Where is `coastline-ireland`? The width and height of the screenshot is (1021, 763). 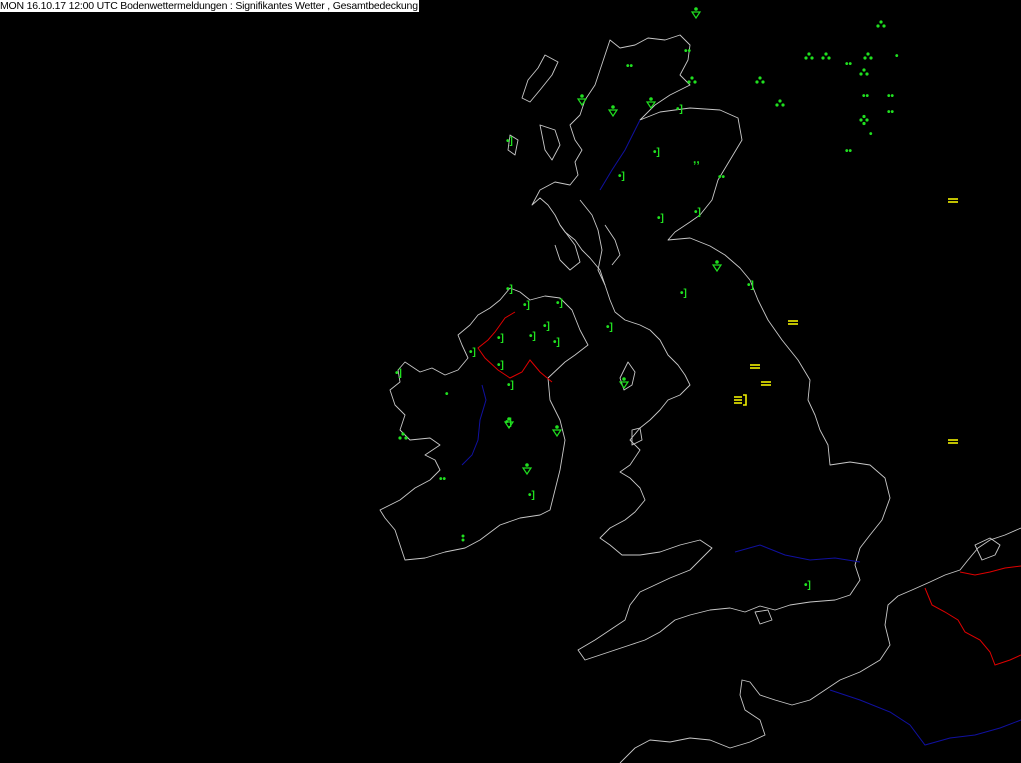
coastline-ireland is located at coordinates (484, 424).